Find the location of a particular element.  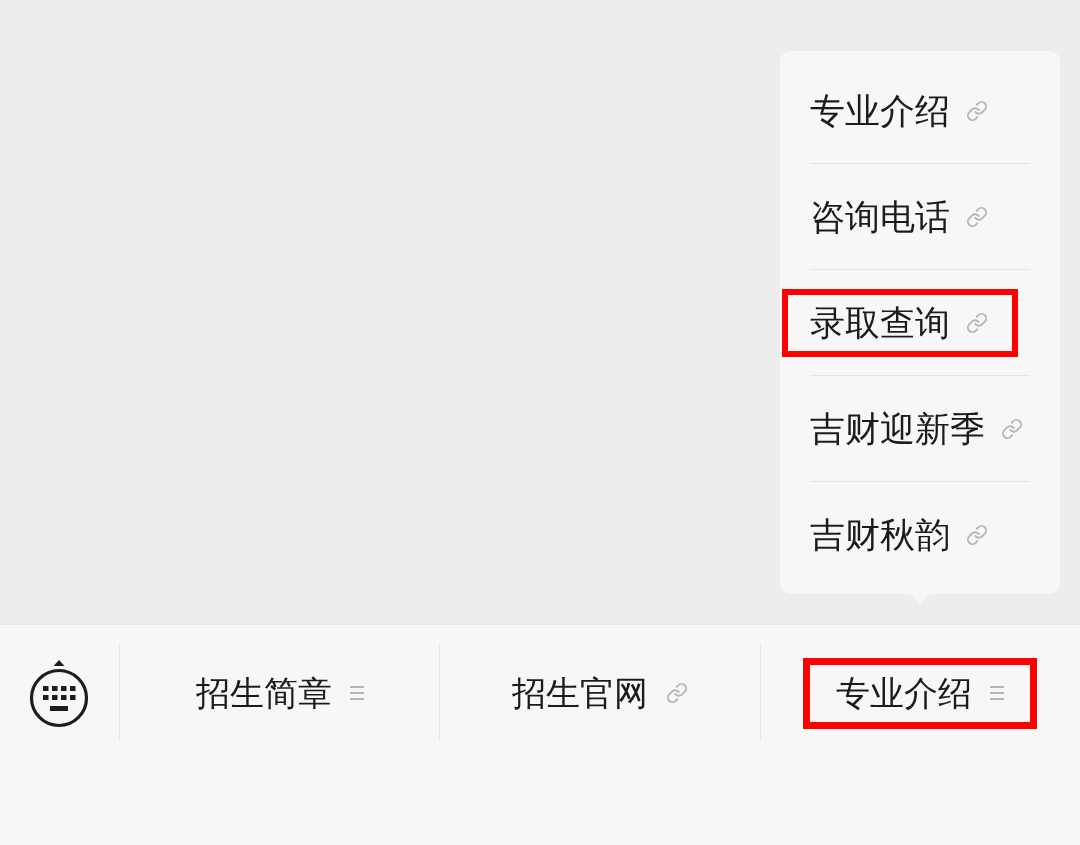

menu-item: 招生简章 is located at coordinates (279, 693).